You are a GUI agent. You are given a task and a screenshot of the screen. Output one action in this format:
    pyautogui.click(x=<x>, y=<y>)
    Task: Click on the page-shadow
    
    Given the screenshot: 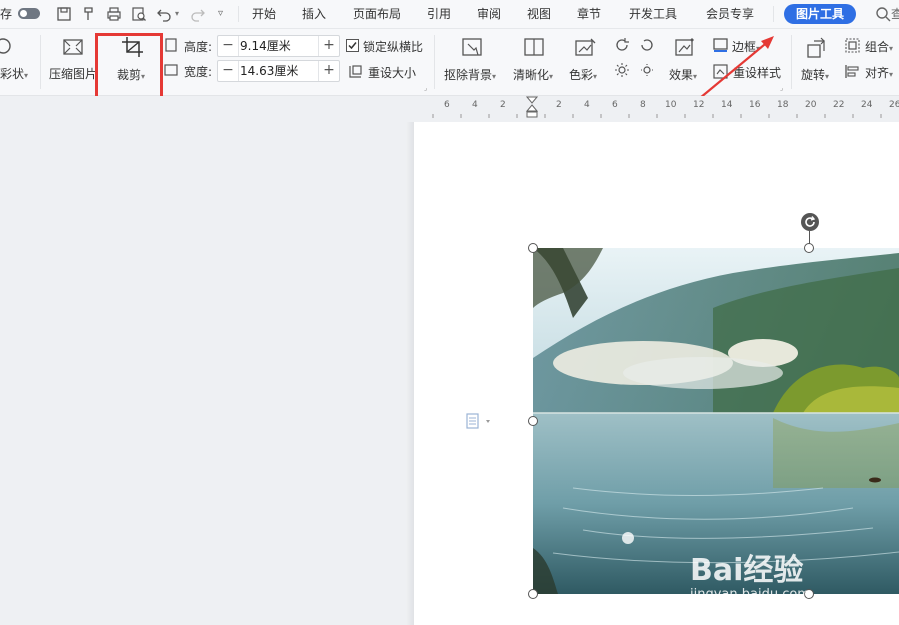 What is the action you would take?
    pyautogui.click(x=410, y=373)
    